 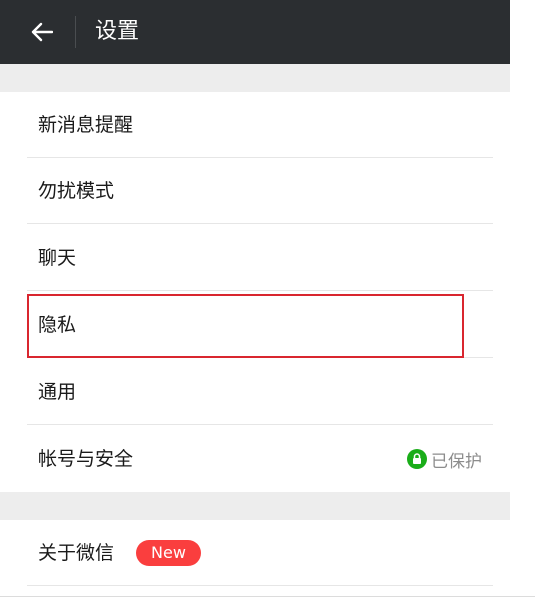 I want to click on protection-status: 已保护, so click(x=444, y=459).